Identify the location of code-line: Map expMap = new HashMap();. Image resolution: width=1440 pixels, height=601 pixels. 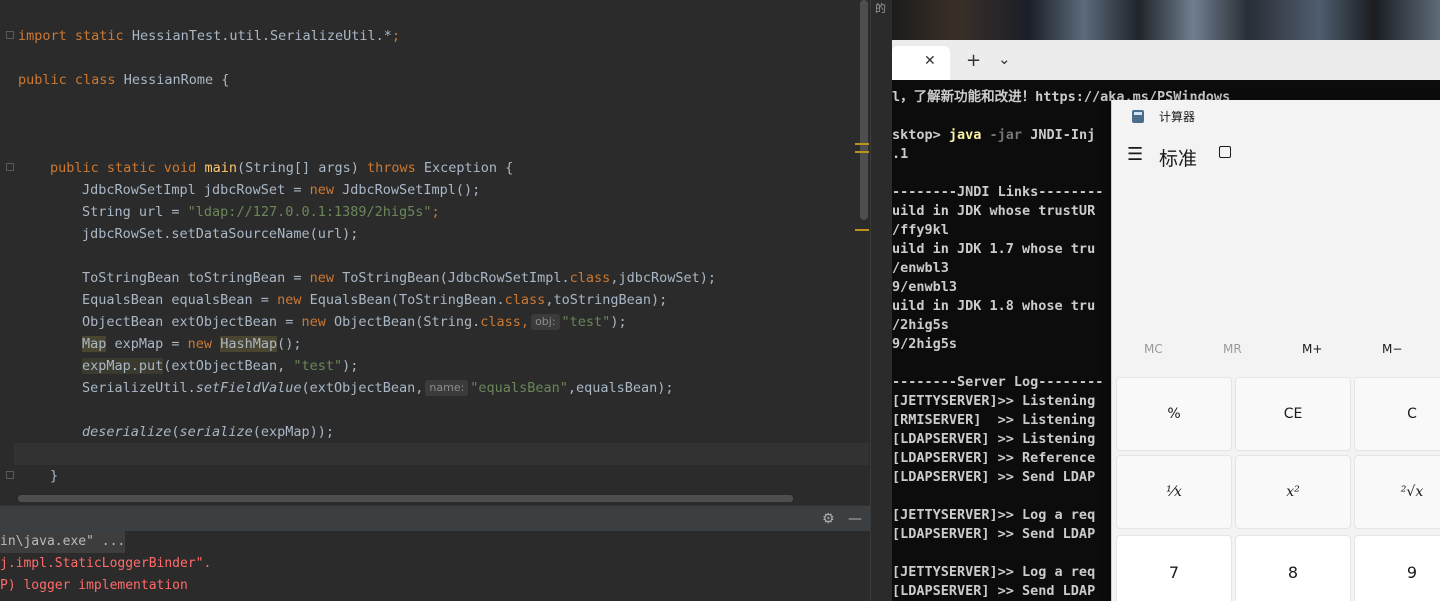
(192, 344).